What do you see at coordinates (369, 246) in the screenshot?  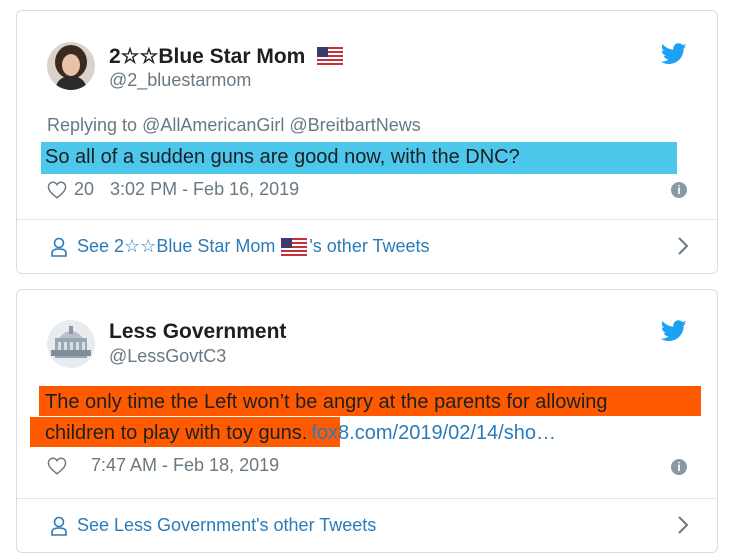 I see `see-other-tweets-suffix: 's other Tweets` at bounding box center [369, 246].